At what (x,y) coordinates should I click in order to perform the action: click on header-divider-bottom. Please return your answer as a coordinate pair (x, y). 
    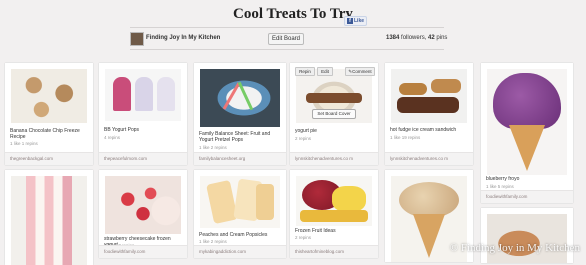
    Looking at the image, I should click on (287, 49).